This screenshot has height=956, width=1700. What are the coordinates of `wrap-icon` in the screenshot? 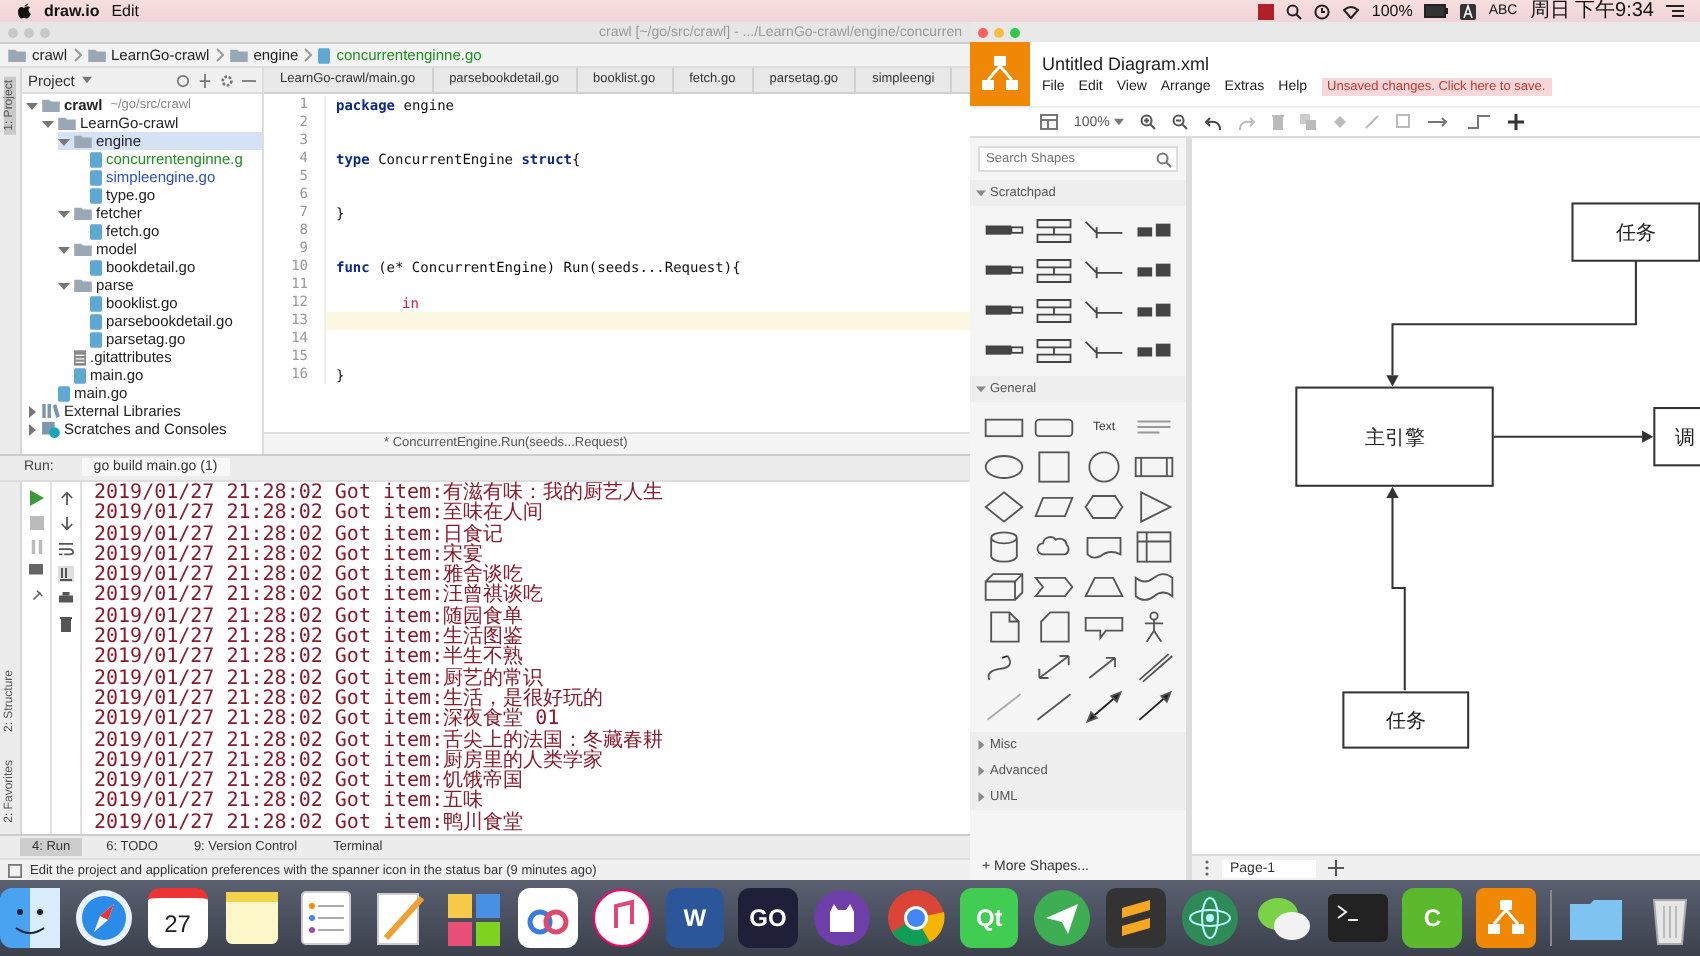 It's located at (66, 548).